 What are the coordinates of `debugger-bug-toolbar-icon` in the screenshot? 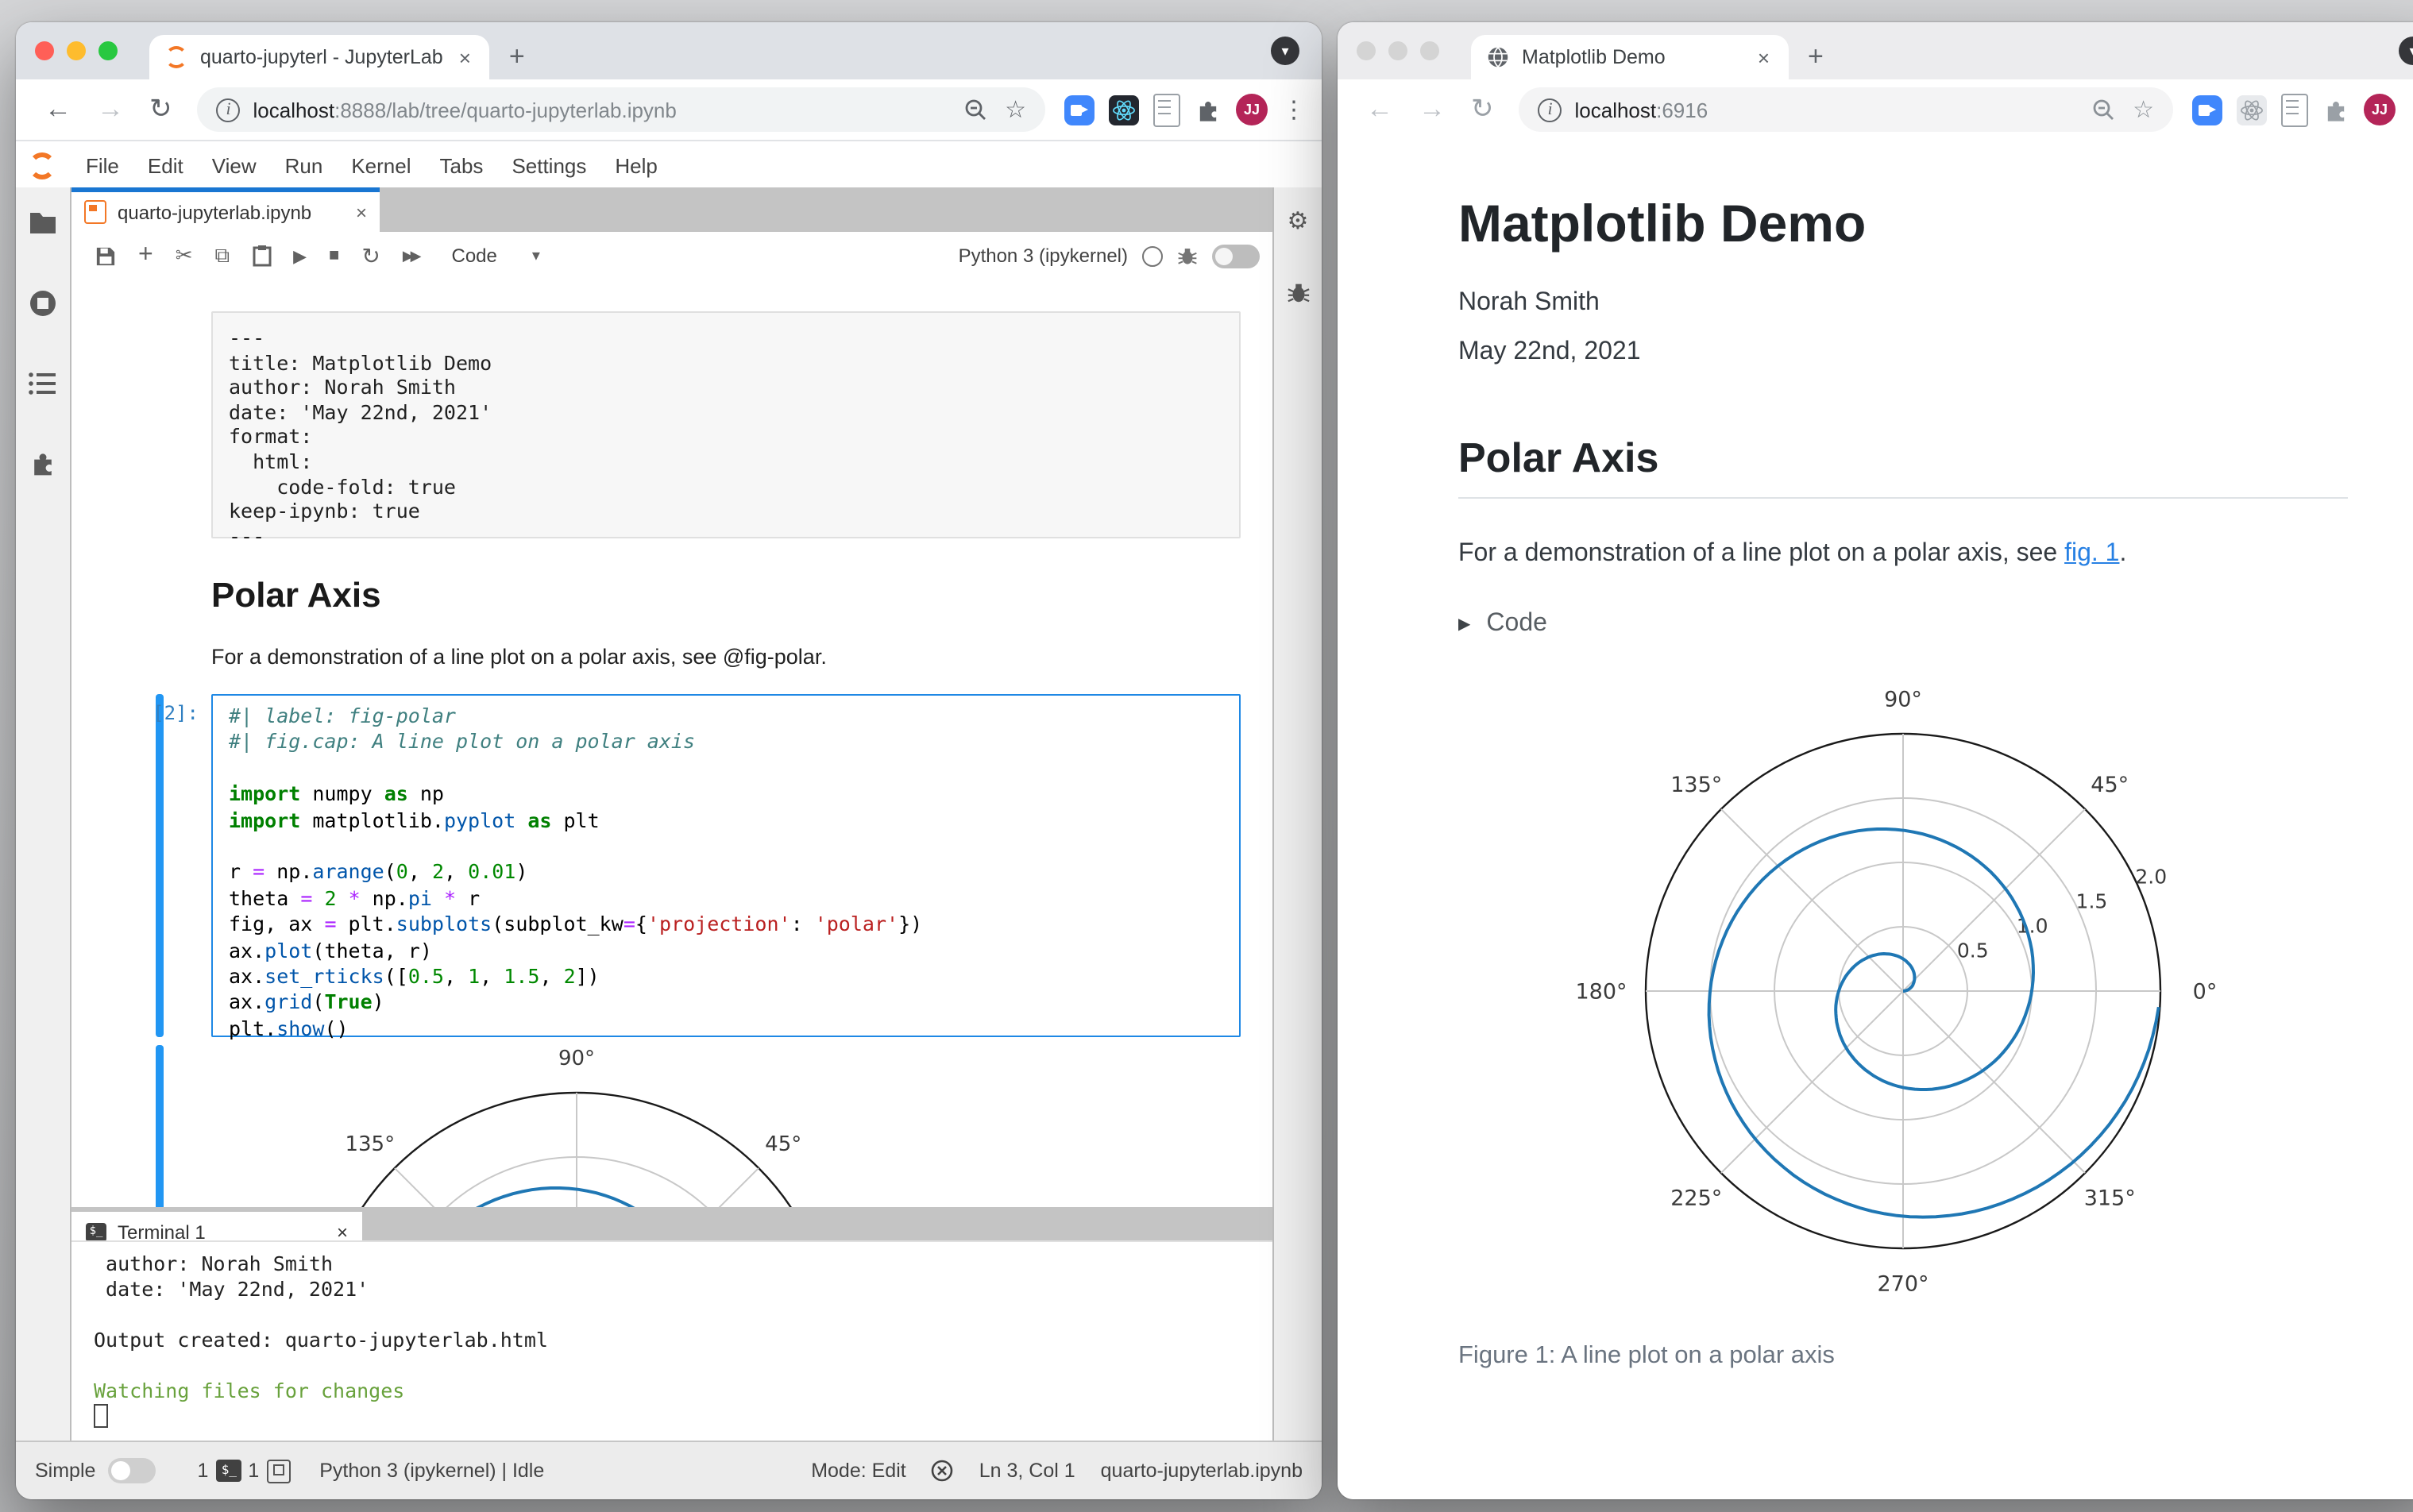 It's located at (1187, 256).